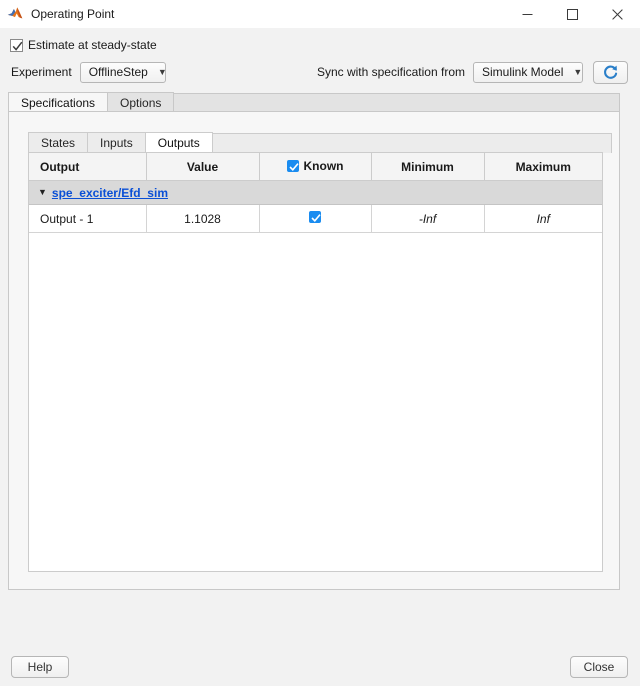 This screenshot has width=640, height=686. I want to click on title-bar: Operating Point, so click(320, 14).